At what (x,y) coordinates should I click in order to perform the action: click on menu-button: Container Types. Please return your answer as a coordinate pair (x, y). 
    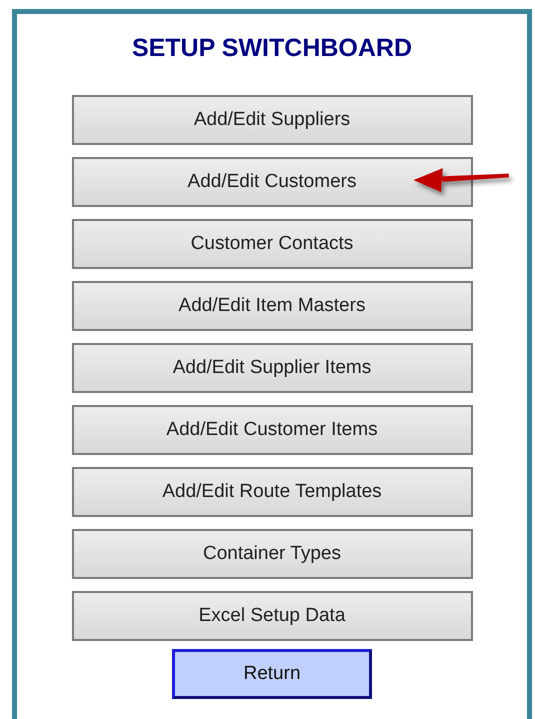
    Looking at the image, I should click on (272, 554).